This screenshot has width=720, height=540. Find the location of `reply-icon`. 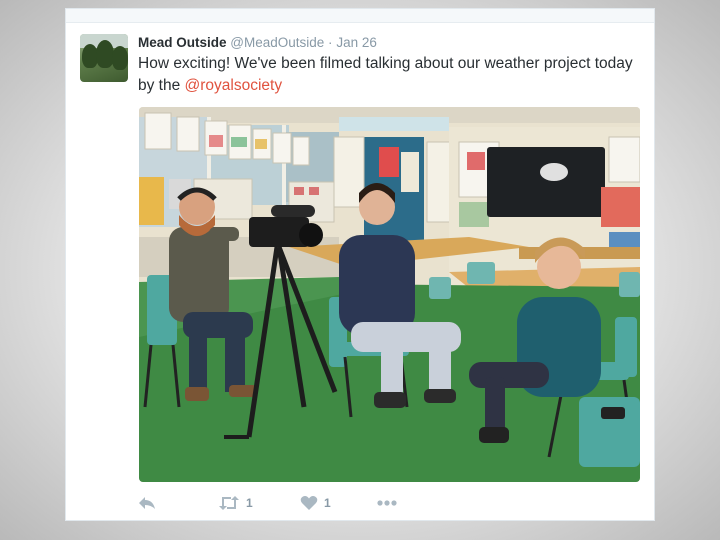

reply-icon is located at coordinates (147, 503).